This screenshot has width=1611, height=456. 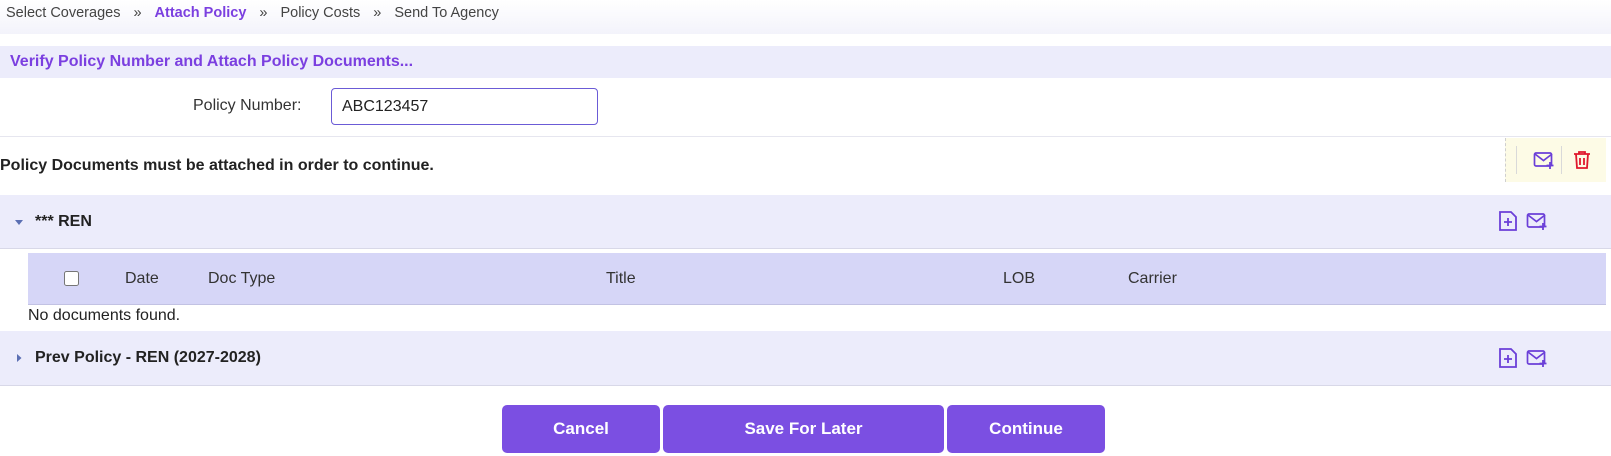 I want to click on continue-button: Continue, so click(x=1026, y=429).